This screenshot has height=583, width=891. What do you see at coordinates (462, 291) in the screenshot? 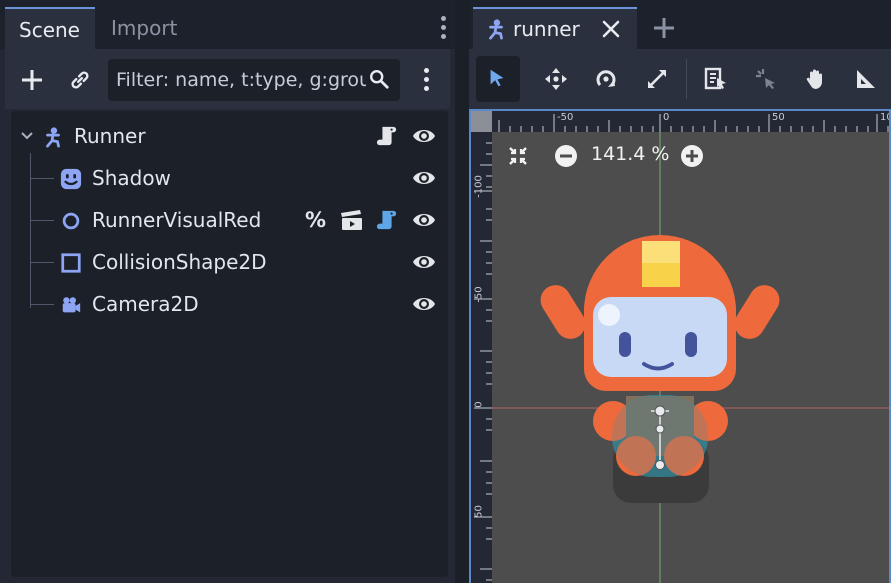
I see `dock-splitter` at bounding box center [462, 291].